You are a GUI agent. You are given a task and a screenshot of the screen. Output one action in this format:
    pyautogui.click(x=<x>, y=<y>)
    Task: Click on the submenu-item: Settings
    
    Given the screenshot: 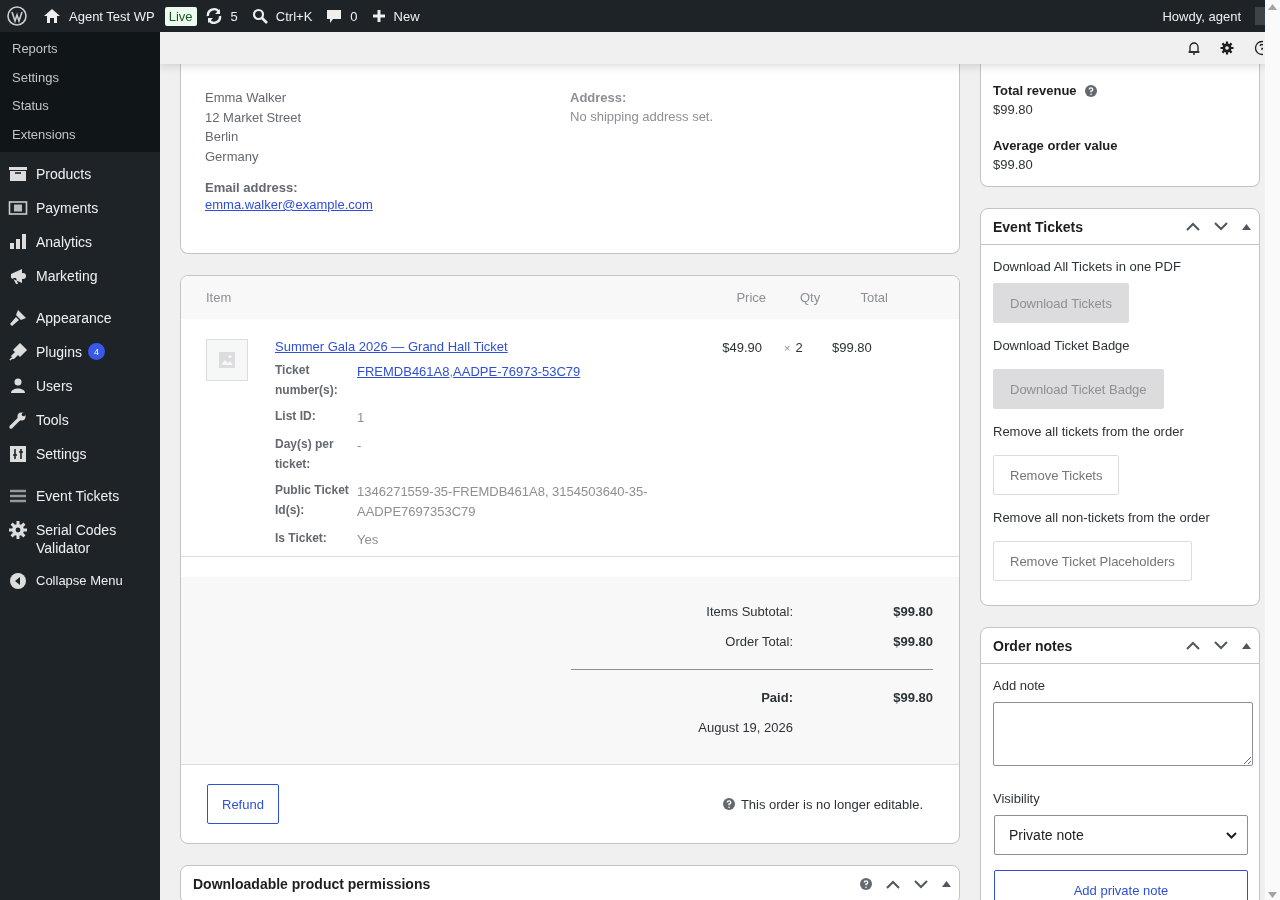 What is the action you would take?
    pyautogui.click(x=80, y=80)
    